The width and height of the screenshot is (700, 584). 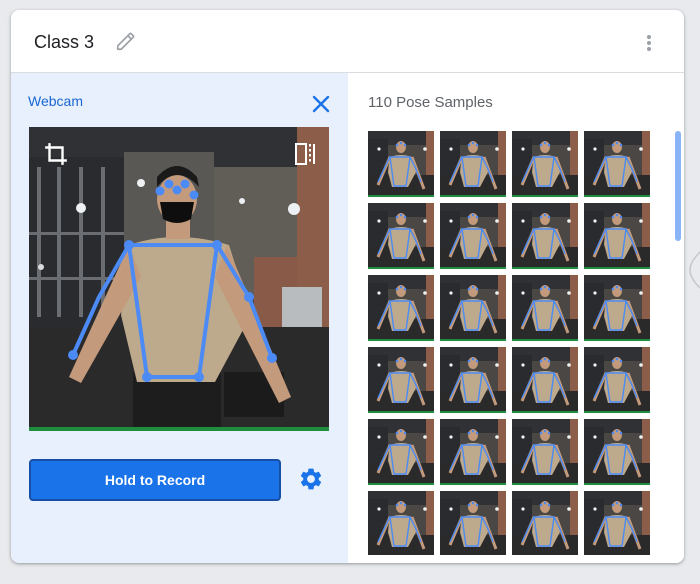 What do you see at coordinates (305, 154) in the screenshot?
I see `flip-horizontal-icon` at bounding box center [305, 154].